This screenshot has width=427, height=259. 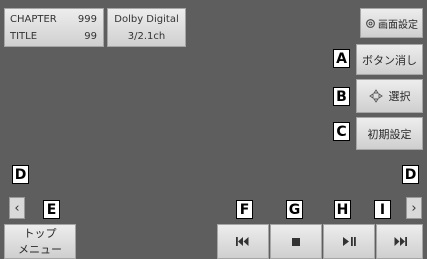 I want to click on chevron-right-icon: ›, so click(x=414, y=208).